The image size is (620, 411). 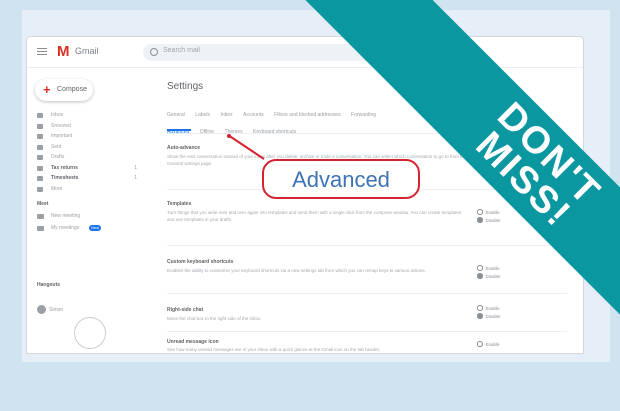 What do you see at coordinates (87, 148) in the screenshot?
I see `sidebar-item-sent: Sent` at bounding box center [87, 148].